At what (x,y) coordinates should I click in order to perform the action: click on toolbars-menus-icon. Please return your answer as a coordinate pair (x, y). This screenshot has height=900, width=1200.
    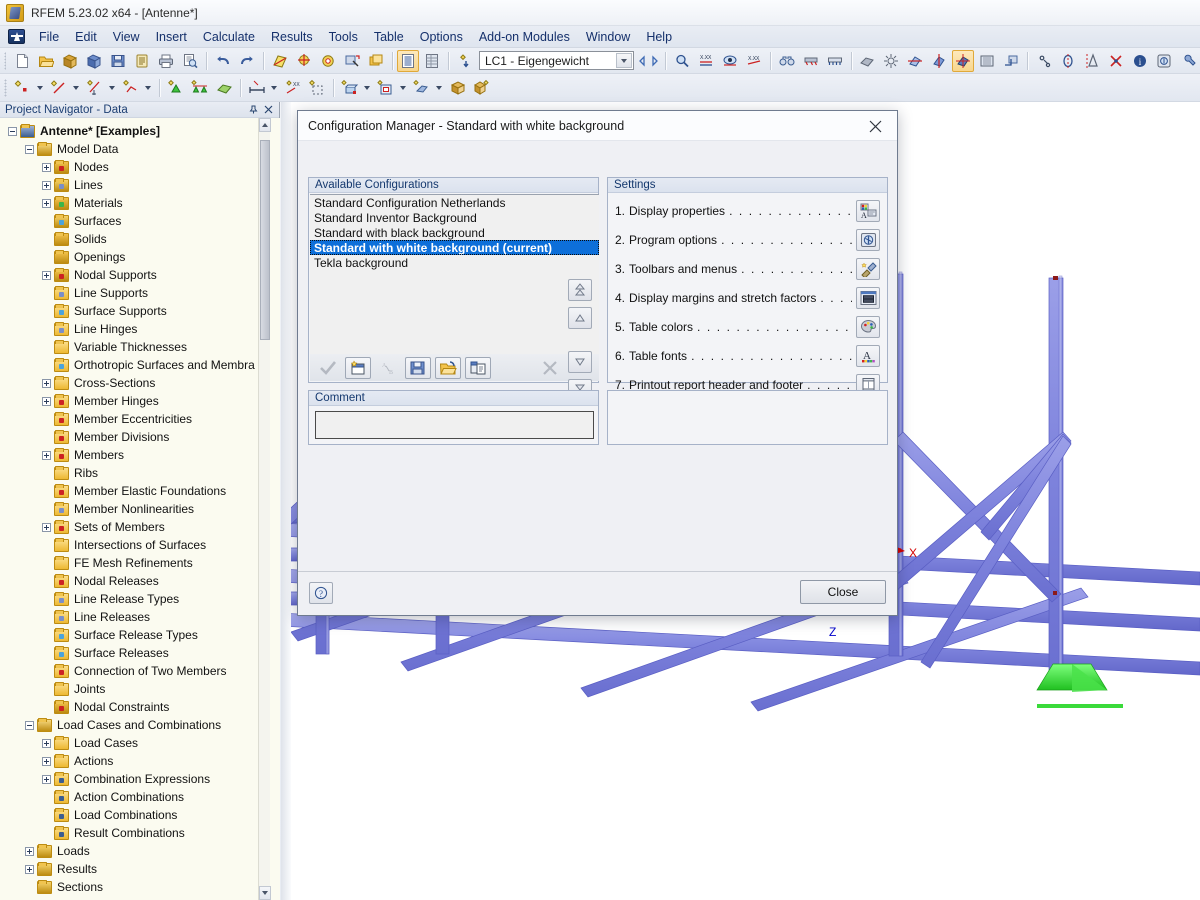
    Looking at the image, I should click on (868, 268).